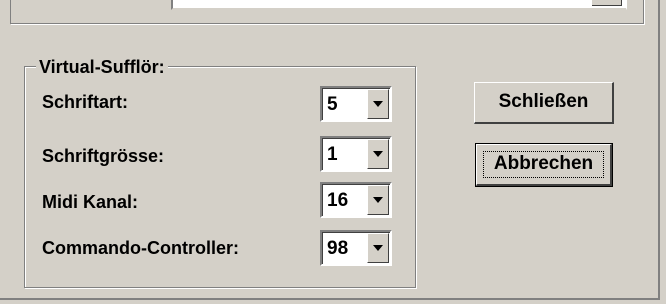  Describe the element at coordinates (607, 3) in the screenshot. I see `upper-list-scrollbar` at that location.